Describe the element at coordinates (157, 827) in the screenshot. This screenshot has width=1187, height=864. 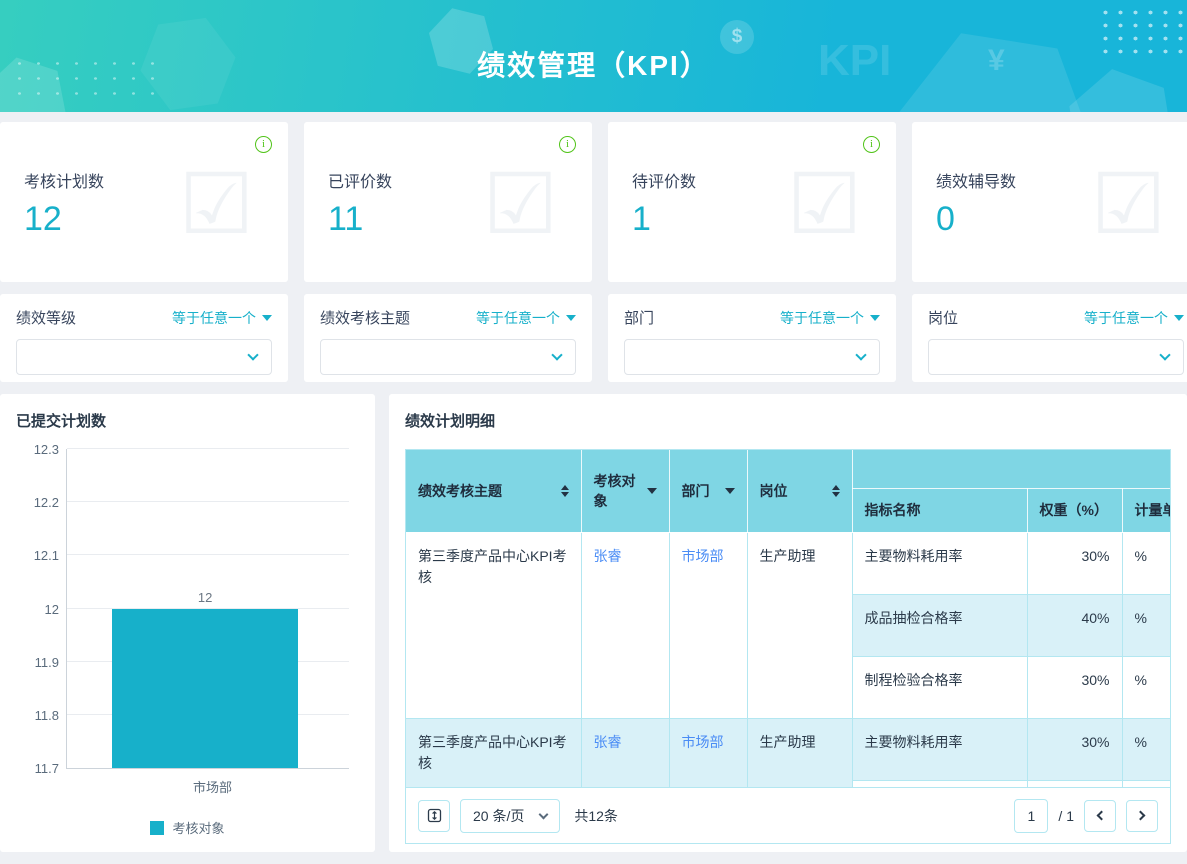
I see `legend-swatch` at that location.